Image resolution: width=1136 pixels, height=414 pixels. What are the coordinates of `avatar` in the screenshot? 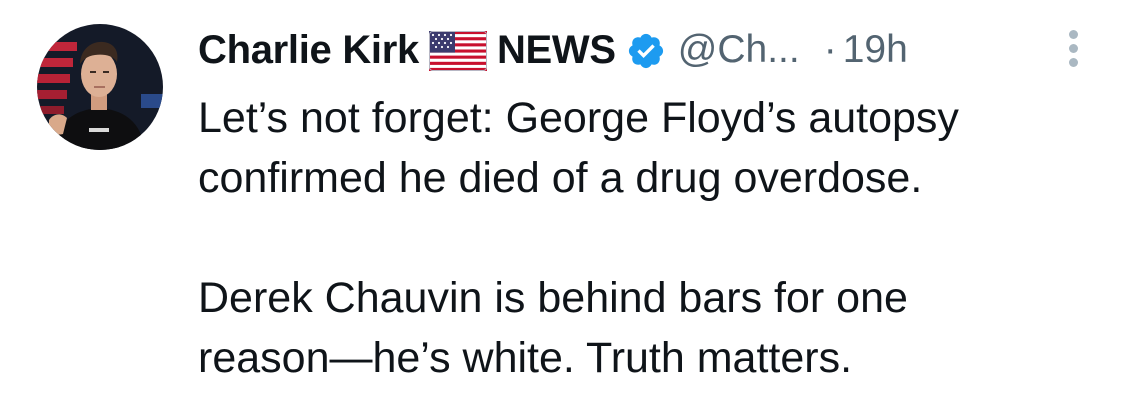 It's located at (100, 87).